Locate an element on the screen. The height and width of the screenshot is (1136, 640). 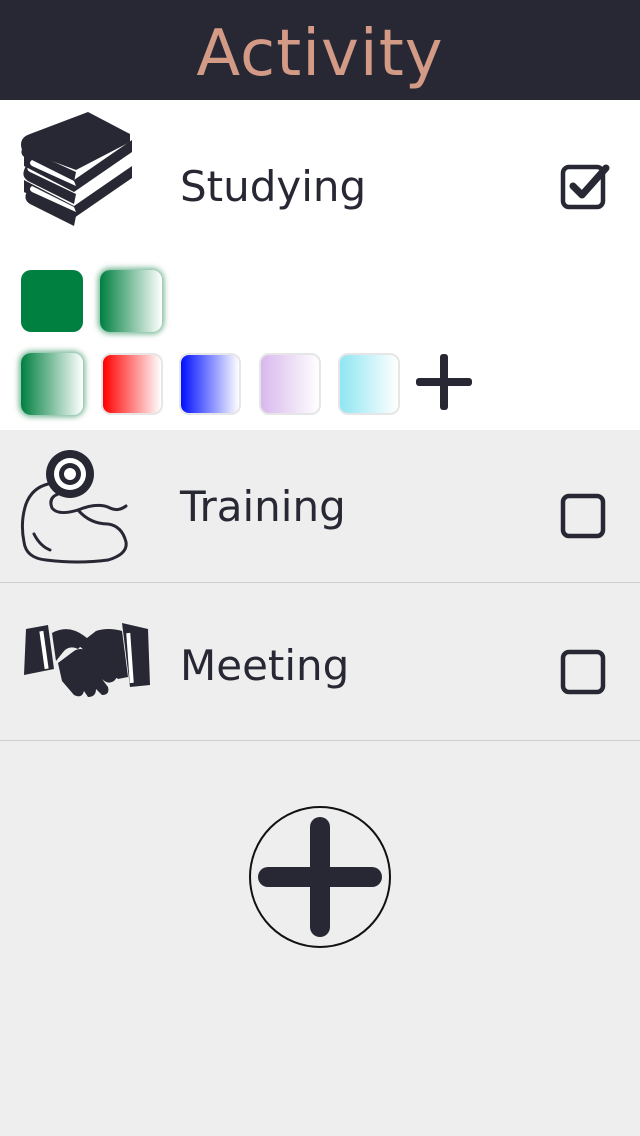
activity-row-meeting: Meeting is located at coordinates (320, 662).